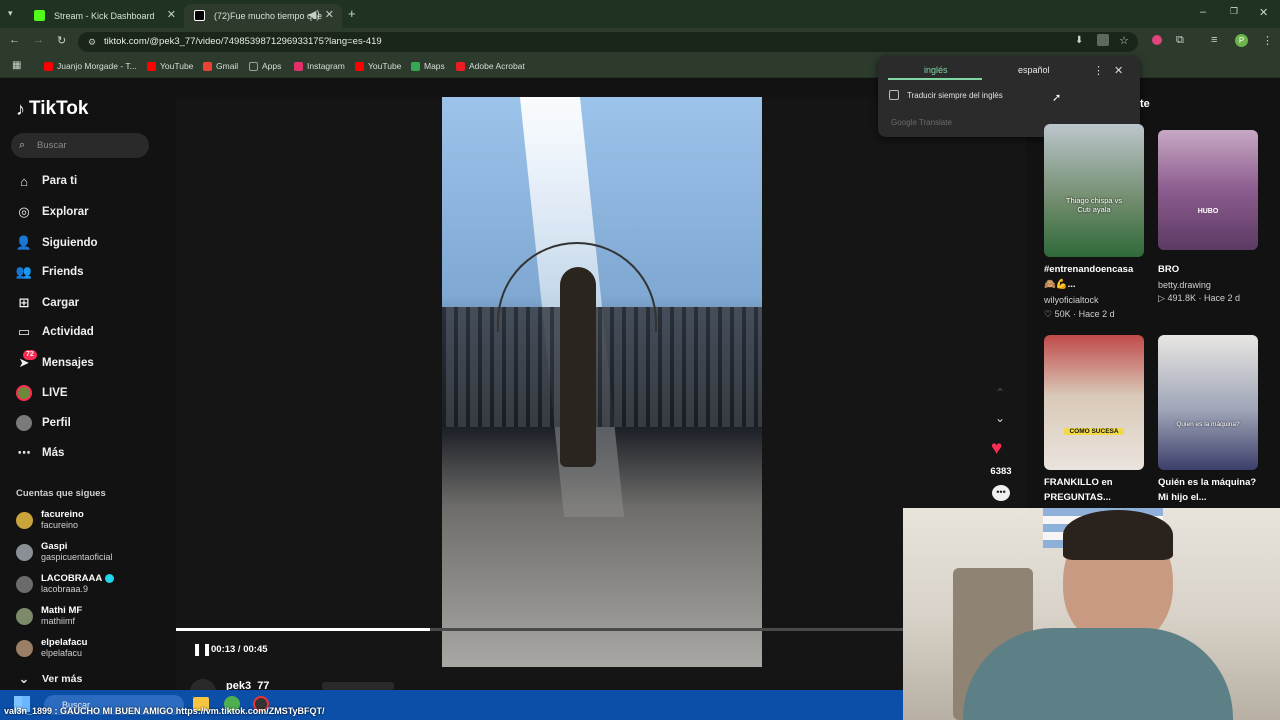  Describe the element at coordinates (38, 40) in the screenshot. I see `forward-icon: →` at that location.